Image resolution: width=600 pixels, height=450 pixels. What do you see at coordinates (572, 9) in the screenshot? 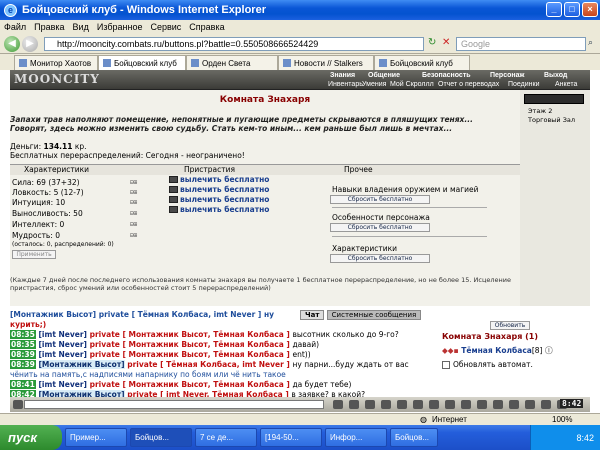
I see `maximize-button: □` at bounding box center [572, 9].